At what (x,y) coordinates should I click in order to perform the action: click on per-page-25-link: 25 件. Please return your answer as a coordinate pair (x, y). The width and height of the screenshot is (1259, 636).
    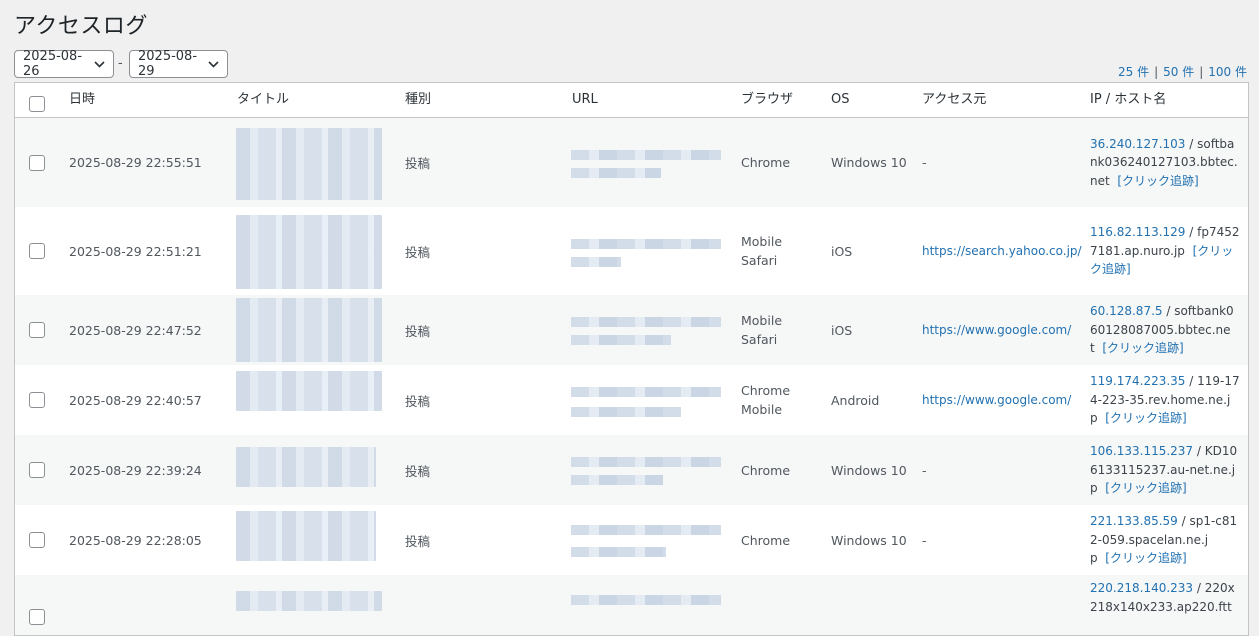
    Looking at the image, I should click on (1133, 72).